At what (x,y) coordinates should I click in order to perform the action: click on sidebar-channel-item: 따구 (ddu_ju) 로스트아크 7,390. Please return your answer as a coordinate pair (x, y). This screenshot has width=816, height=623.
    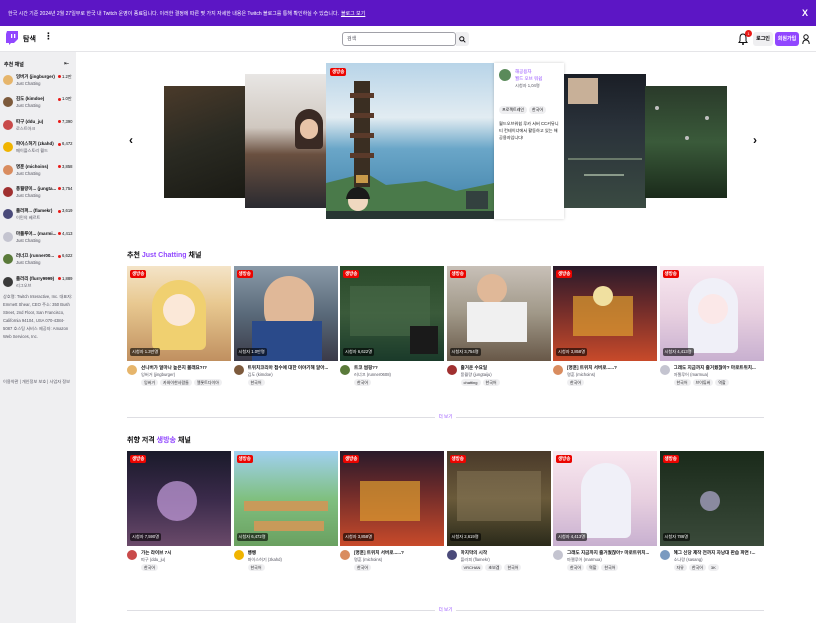
    Looking at the image, I should click on (39, 128).